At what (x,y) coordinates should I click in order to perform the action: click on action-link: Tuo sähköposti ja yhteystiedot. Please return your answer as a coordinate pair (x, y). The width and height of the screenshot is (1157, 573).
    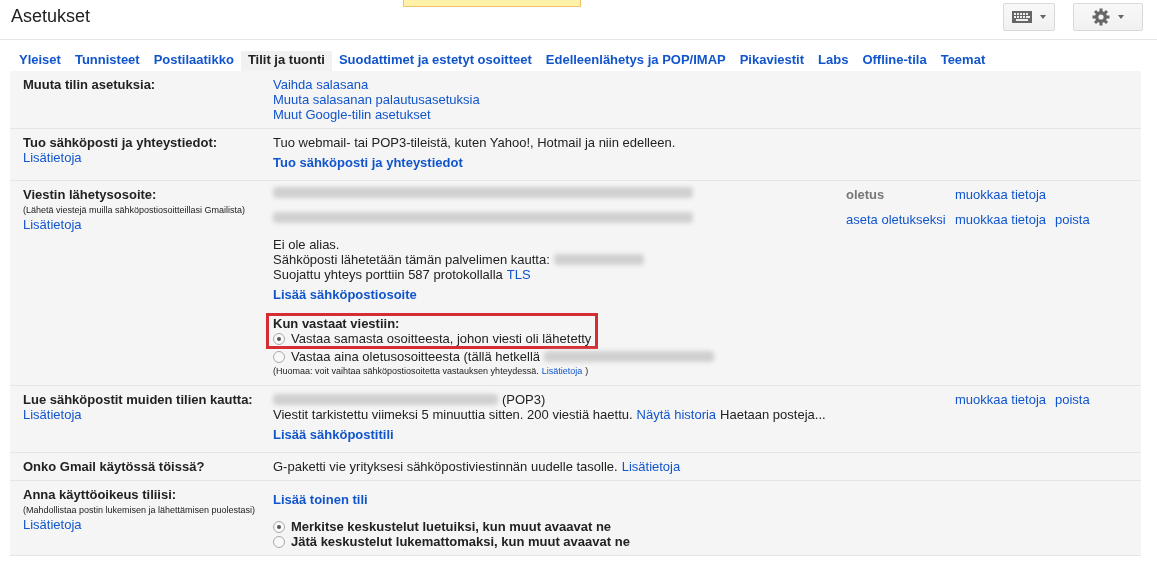
    Looking at the image, I should click on (368, 162).